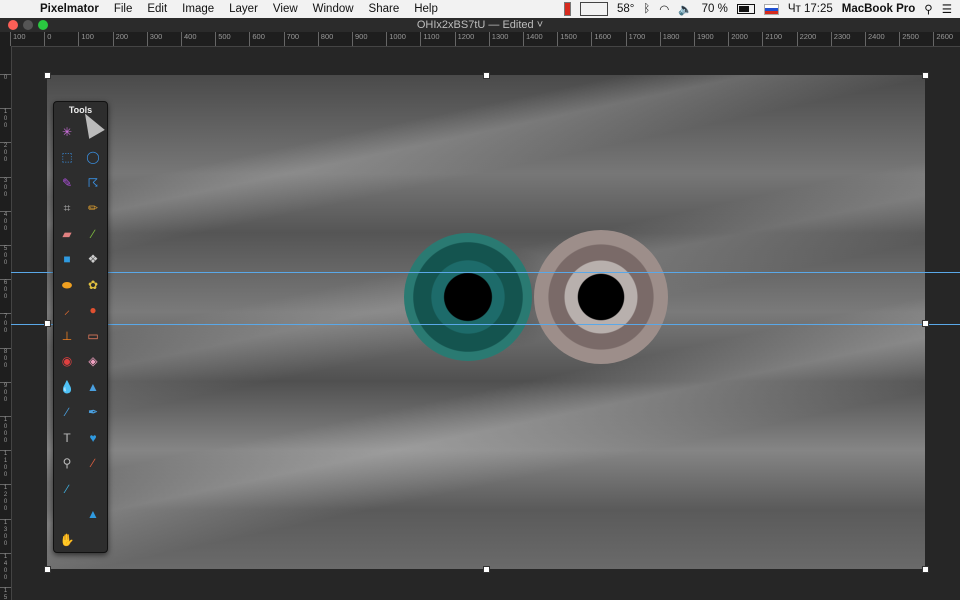  Describe the element at coordinates (93, 387) in the screenshot. I see `sharpen-icon: ▲` at that location.